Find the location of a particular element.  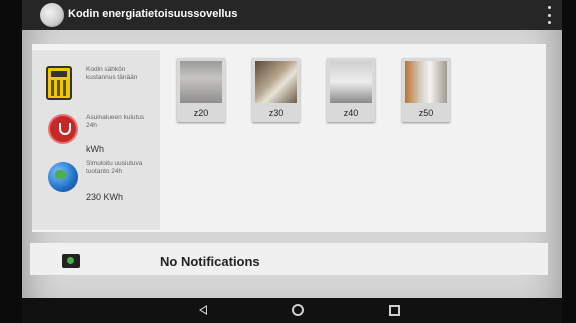

house-logo-icon is located at coordinates (52, 15).